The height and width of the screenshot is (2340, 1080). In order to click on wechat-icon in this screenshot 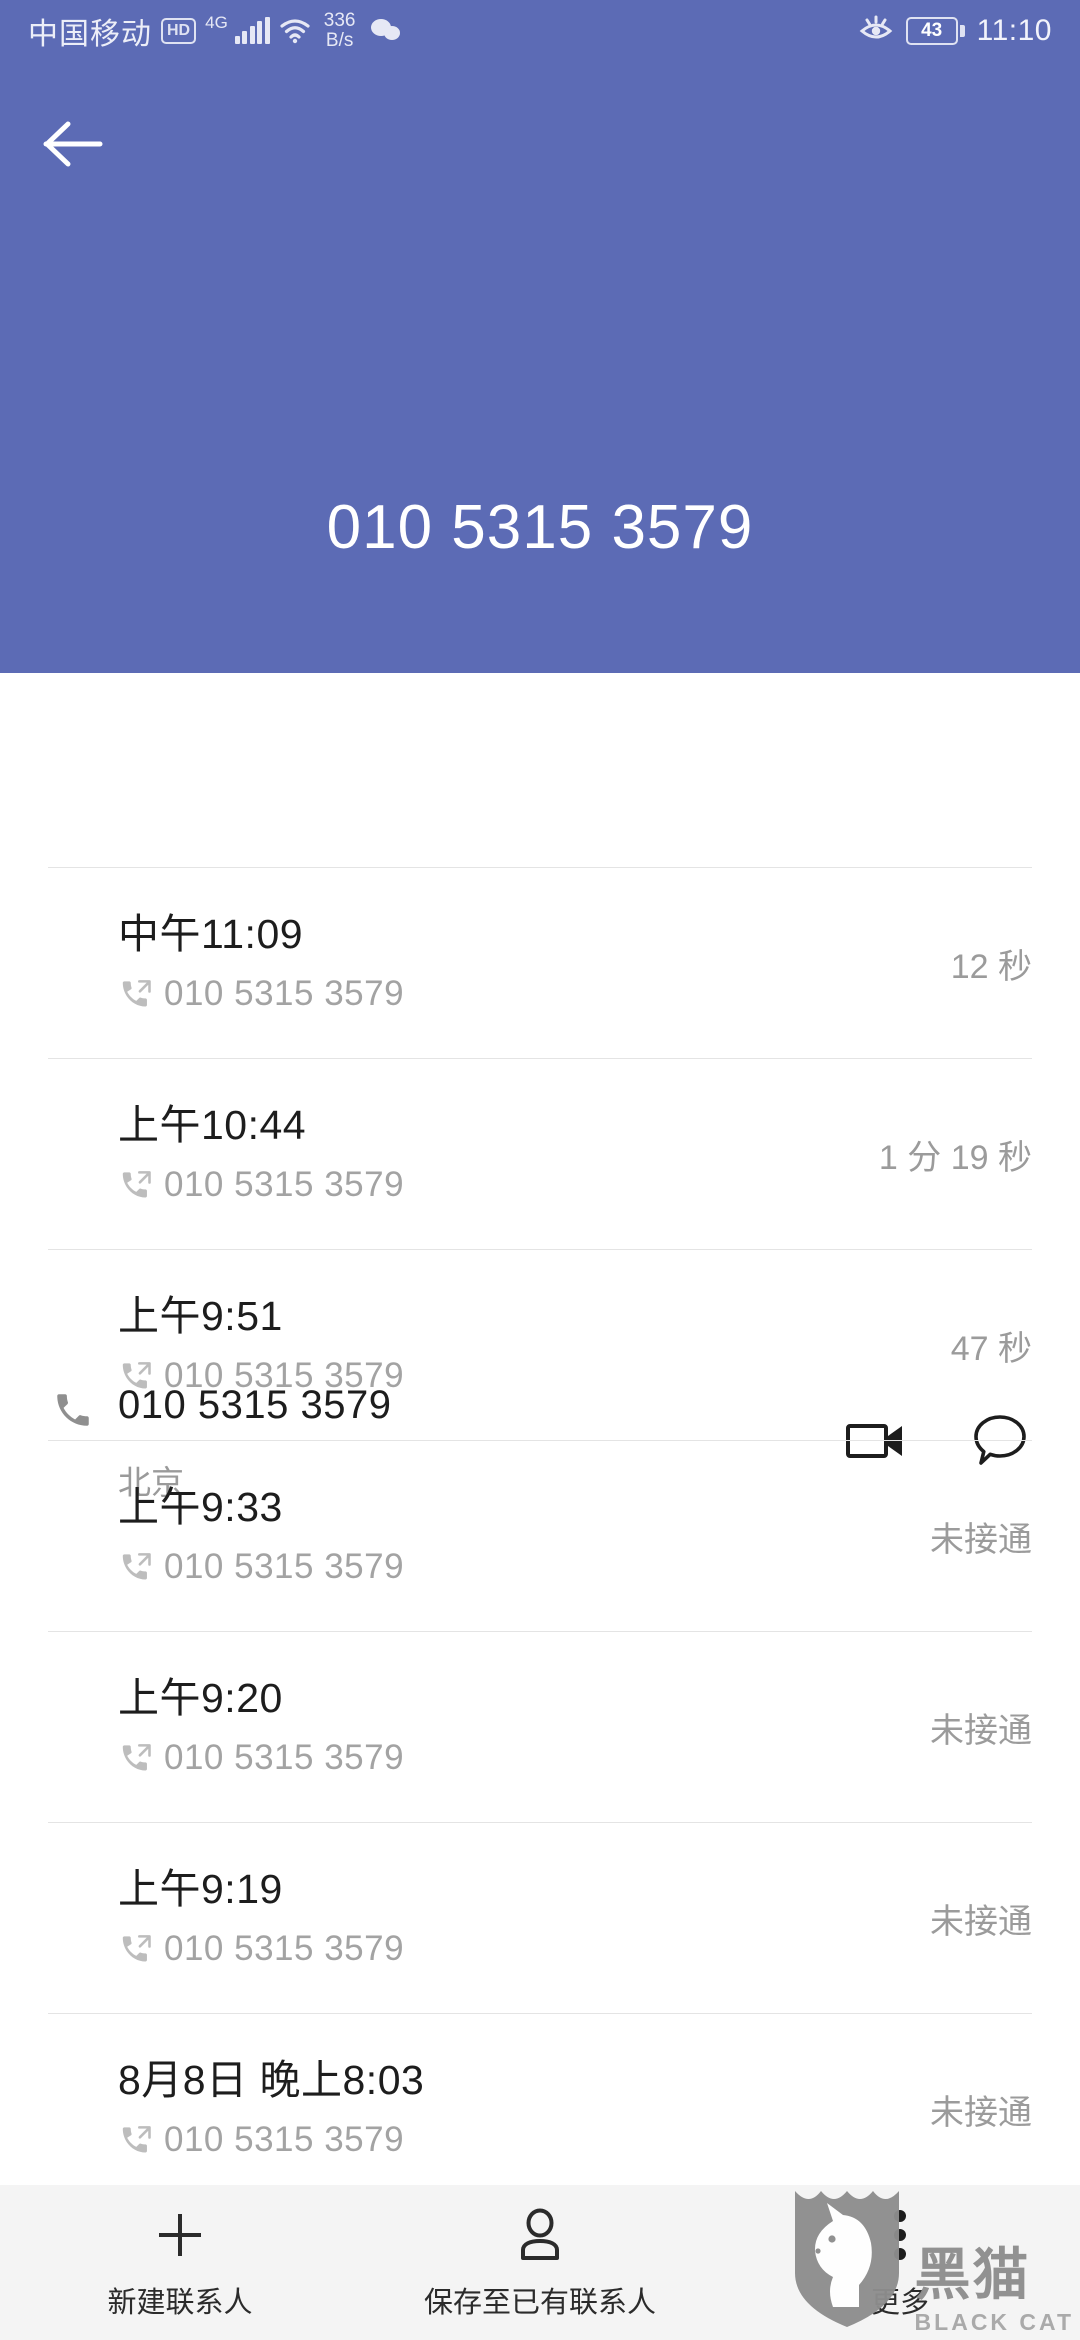, I will do `click(387, 31)`.